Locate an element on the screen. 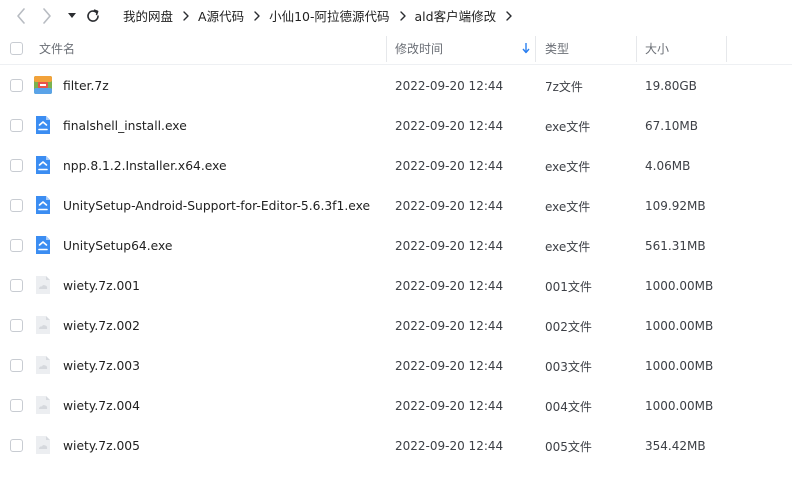  breadcrumb: 我的网盘 A源代码 小仙10-阿拉德源代码 ald客户端修改 is located at coordinates (322, 15).